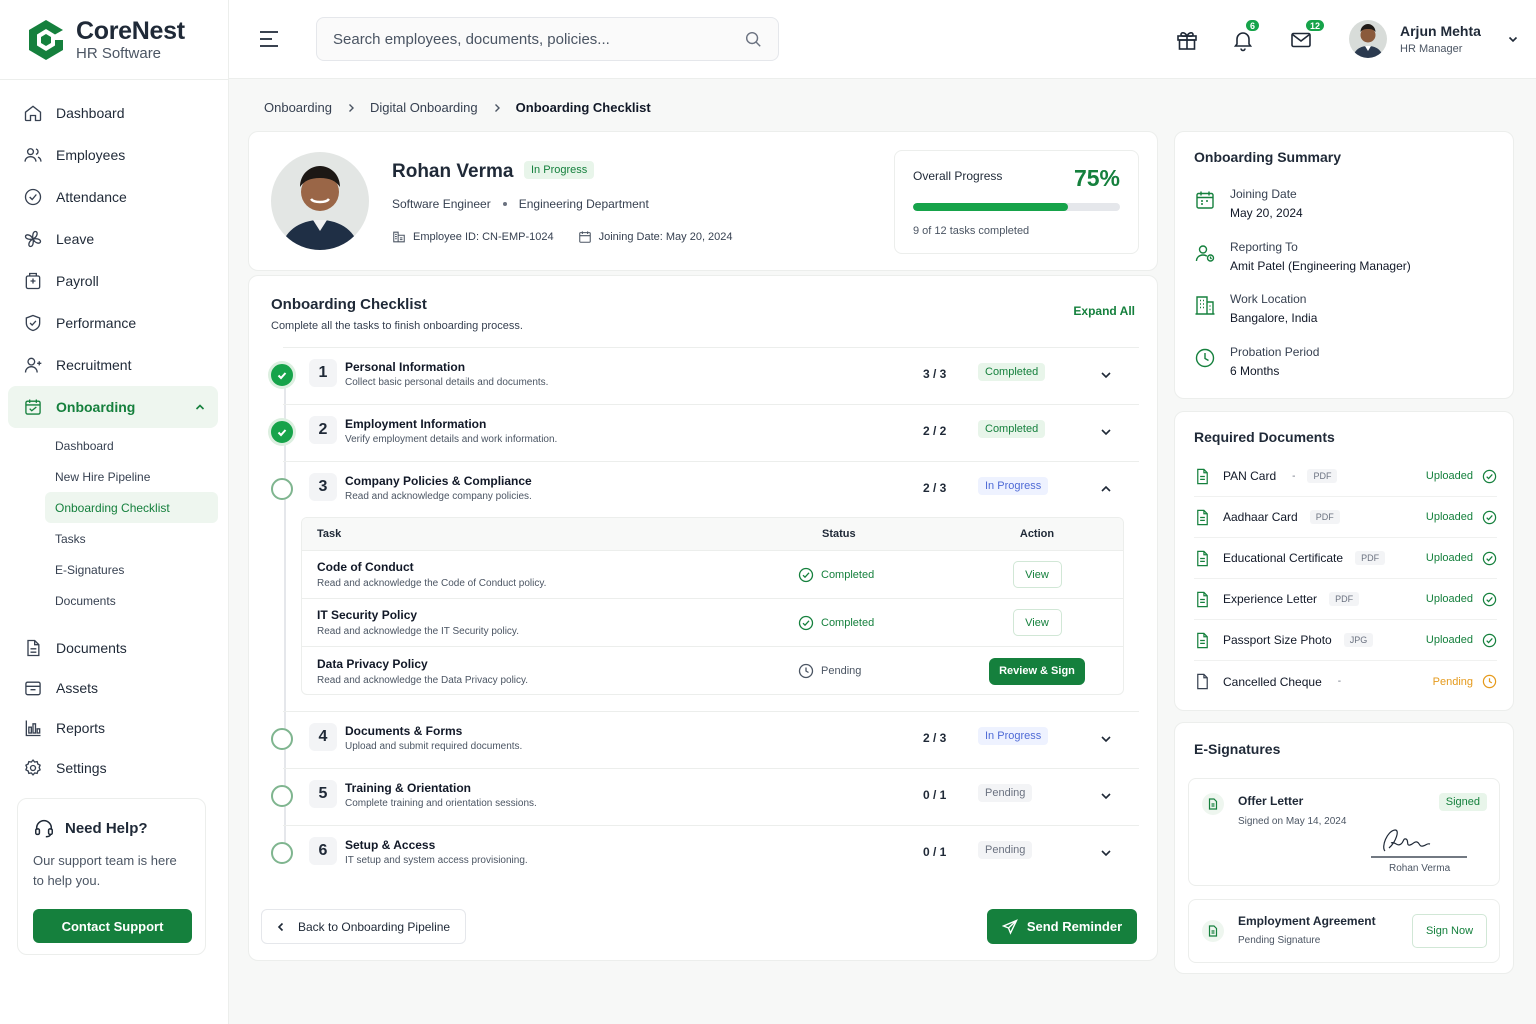  Describe the element at coordinates (935, 374) in the screenshot. I see `step-count: 3 / 3` at that location.